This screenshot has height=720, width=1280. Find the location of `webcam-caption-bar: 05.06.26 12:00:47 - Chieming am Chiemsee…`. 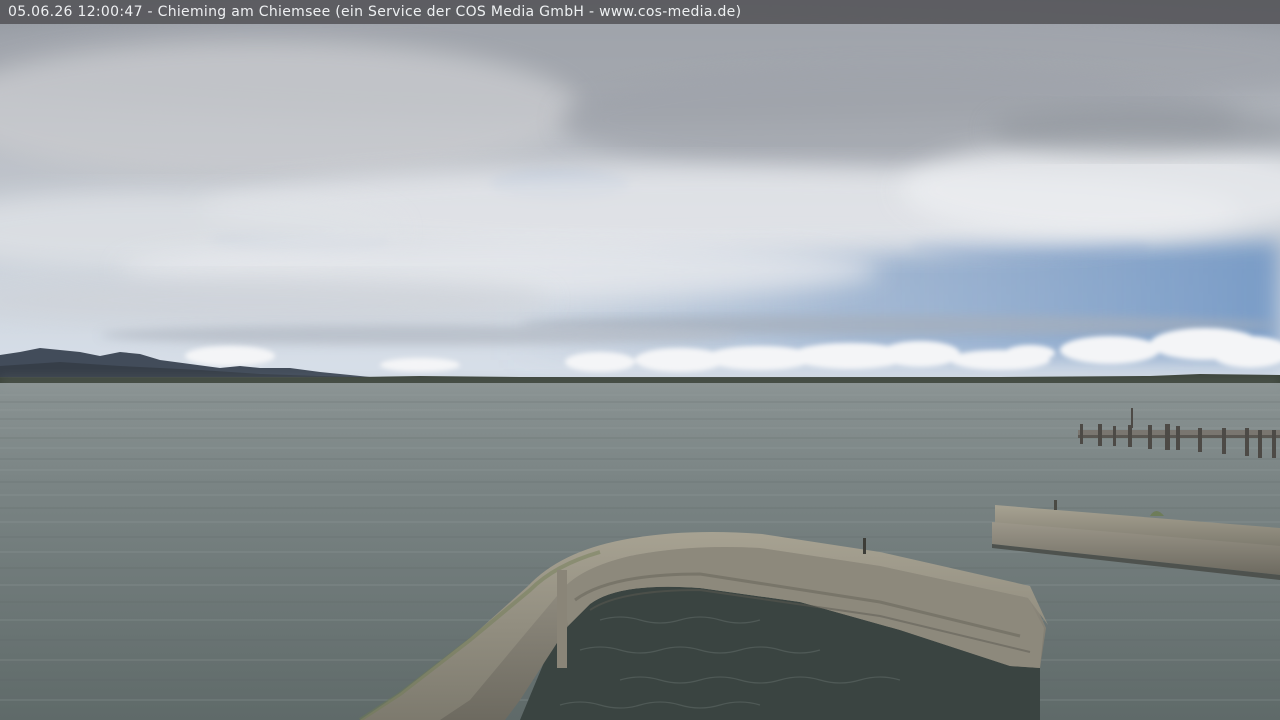

webcam-caption-bar: 05.06.26 12:00:47 - Chieming am Chiemsee… is located at coordinates (640, 12).